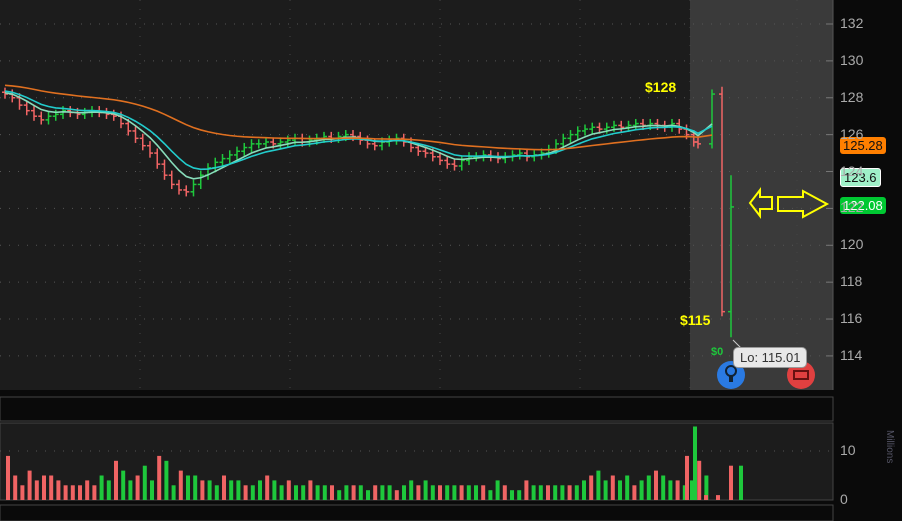  Describe the element at coordinates (852, 23) in the screenshot. I see `price-tick-label: 132` at that location.